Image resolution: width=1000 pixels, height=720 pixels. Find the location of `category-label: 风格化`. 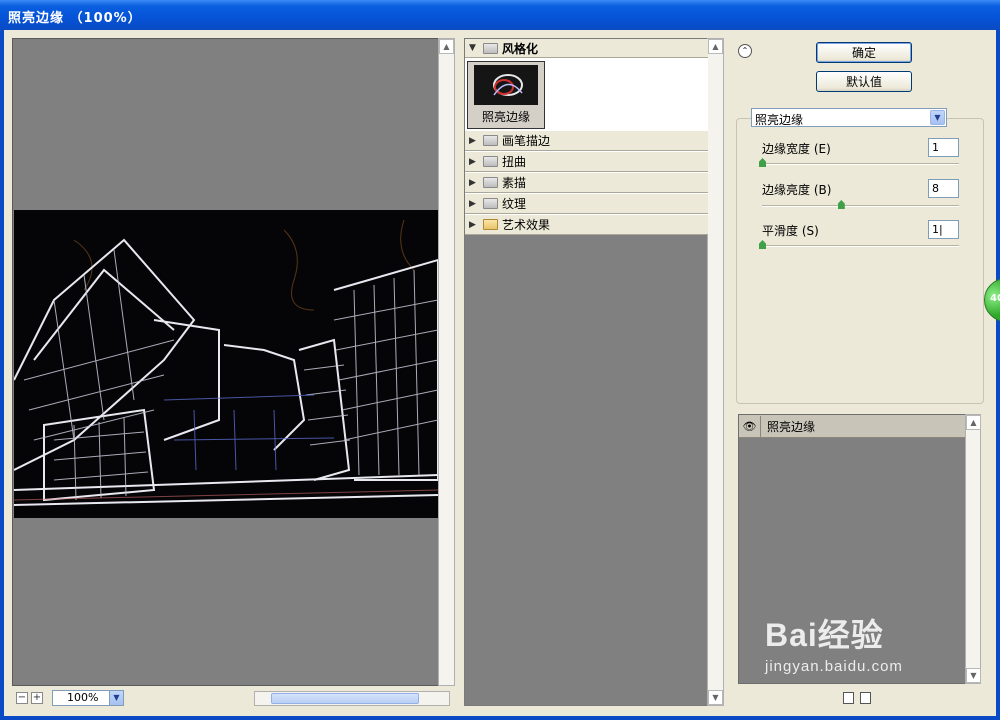

category-label: 风格化 is located at coordinates (520, 48).